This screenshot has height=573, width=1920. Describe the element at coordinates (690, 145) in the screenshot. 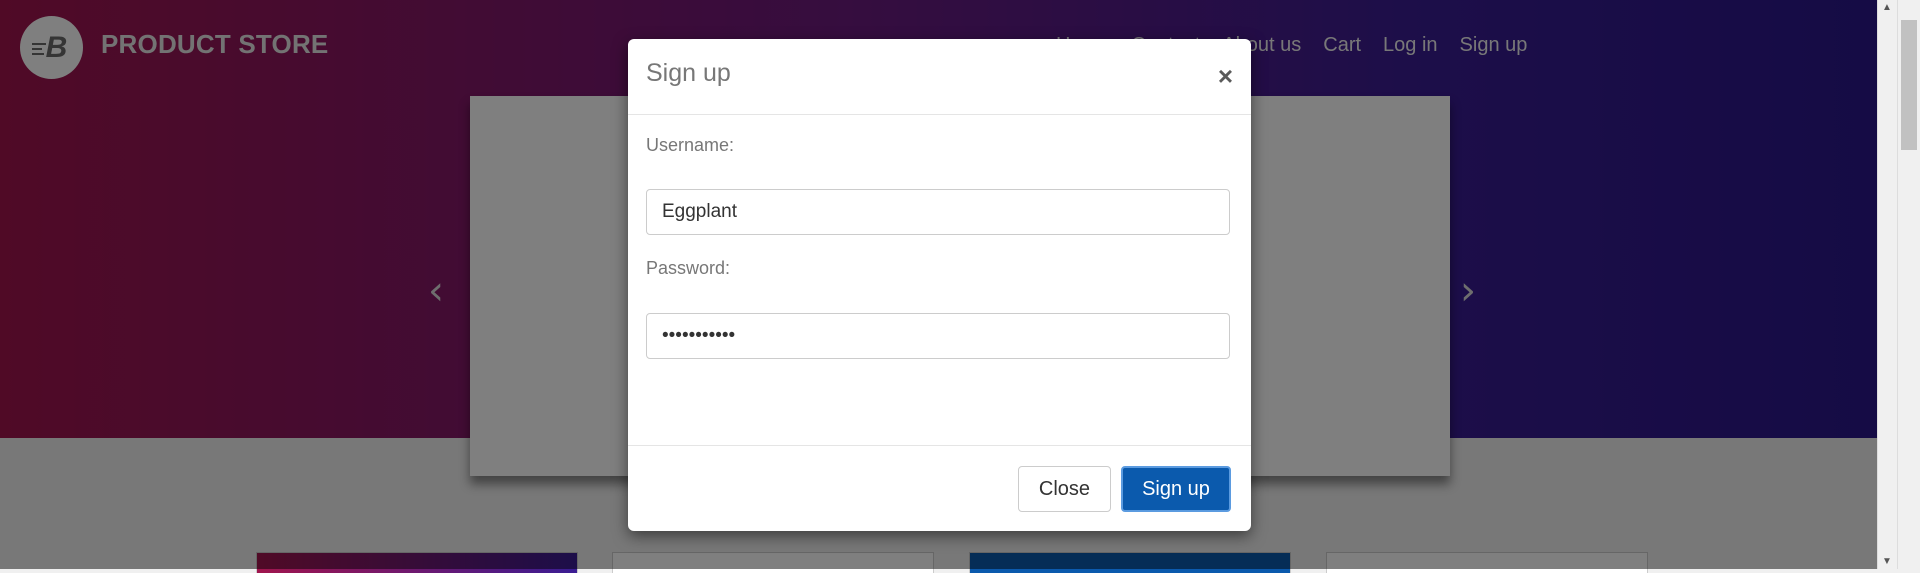

I see `username-label: Username:` at that location.